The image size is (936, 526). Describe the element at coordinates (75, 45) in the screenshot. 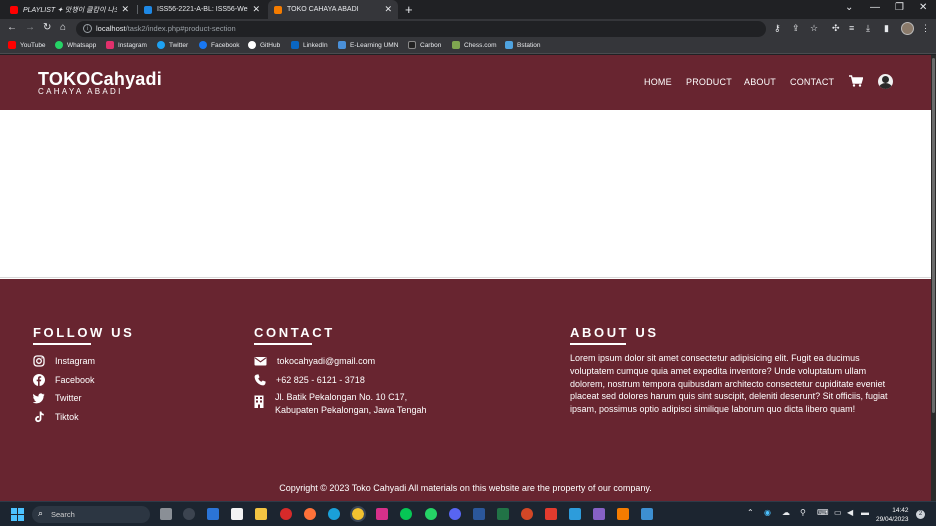

I see `bookmark-whatsapp: Whatsapp` at that location.